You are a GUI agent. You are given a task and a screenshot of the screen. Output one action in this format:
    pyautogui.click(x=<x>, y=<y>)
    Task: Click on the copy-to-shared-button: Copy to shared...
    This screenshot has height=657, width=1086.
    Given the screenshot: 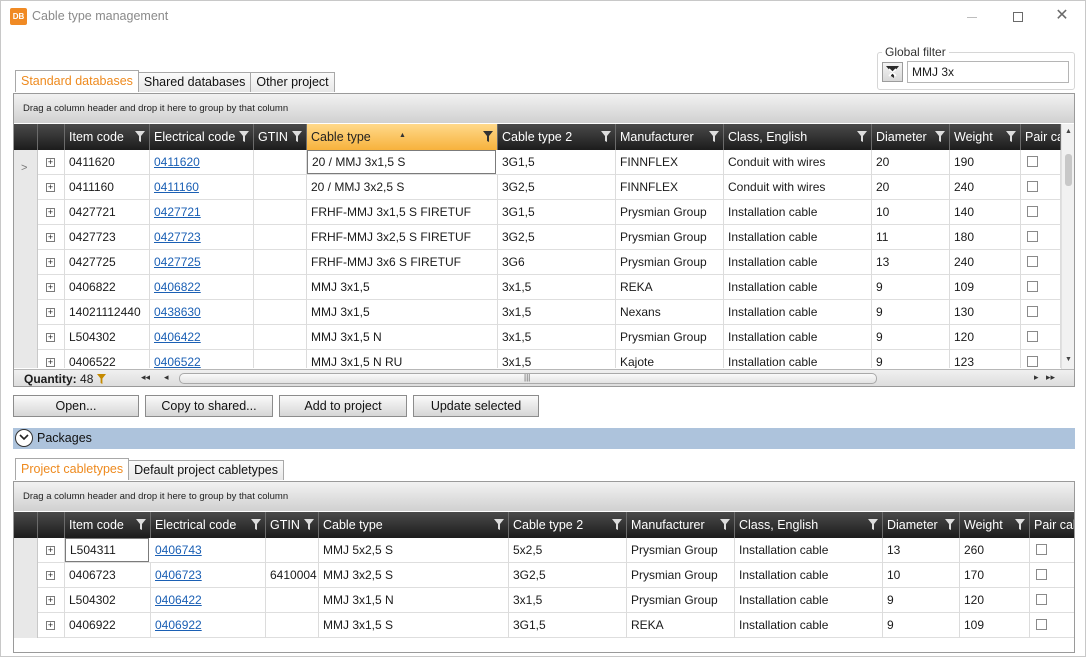 What is the action you would take?
    pyautogui.click(x=209, y=406)
    